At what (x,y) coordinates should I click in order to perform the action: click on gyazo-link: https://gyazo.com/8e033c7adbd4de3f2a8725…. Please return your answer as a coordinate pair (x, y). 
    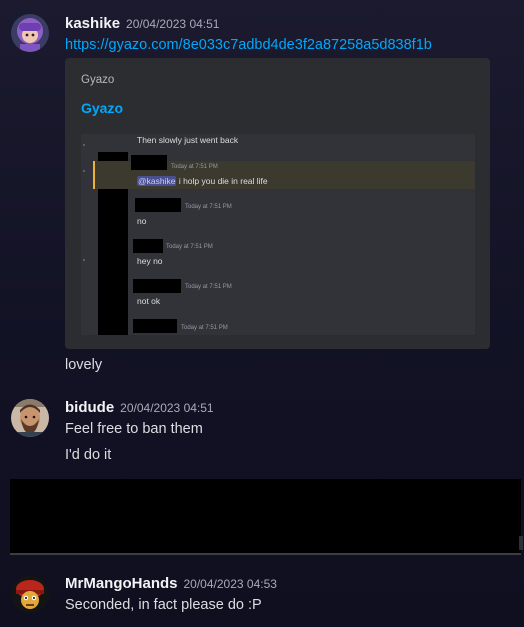
    Looking at the image, I should click on (248, 45).